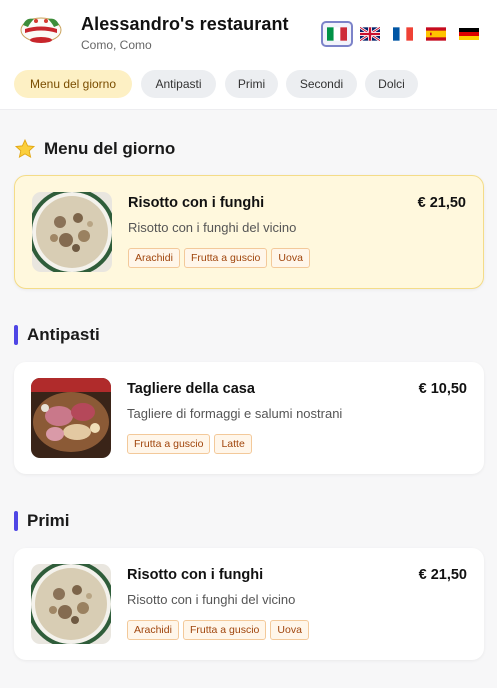  Describe the element at coordinates (321, 84) in the screenshot. I see `tab-secondi: Secondi` at that location.